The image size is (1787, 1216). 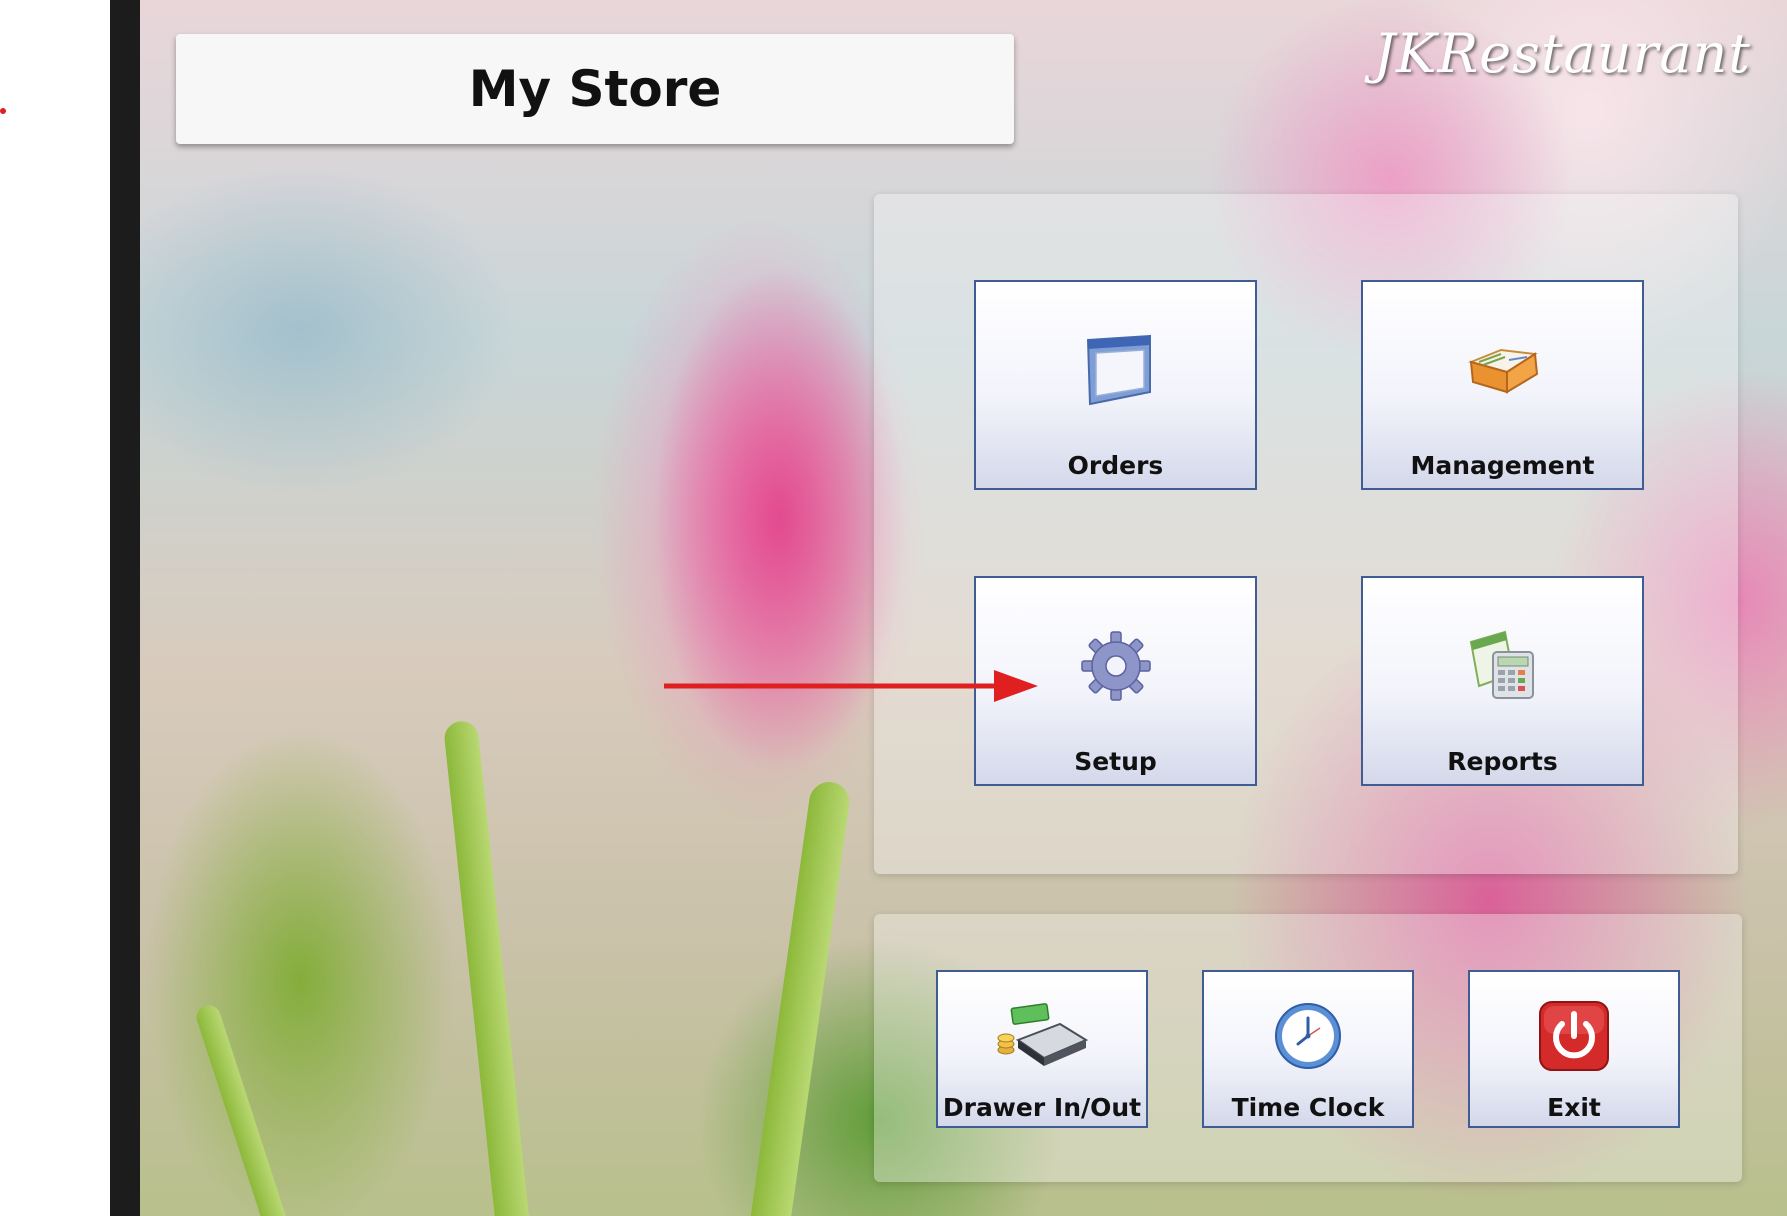 What do you see at coordinates (3, 111) in the screenshot?
I see `annotation-dot` at bounding box center [3, 111].